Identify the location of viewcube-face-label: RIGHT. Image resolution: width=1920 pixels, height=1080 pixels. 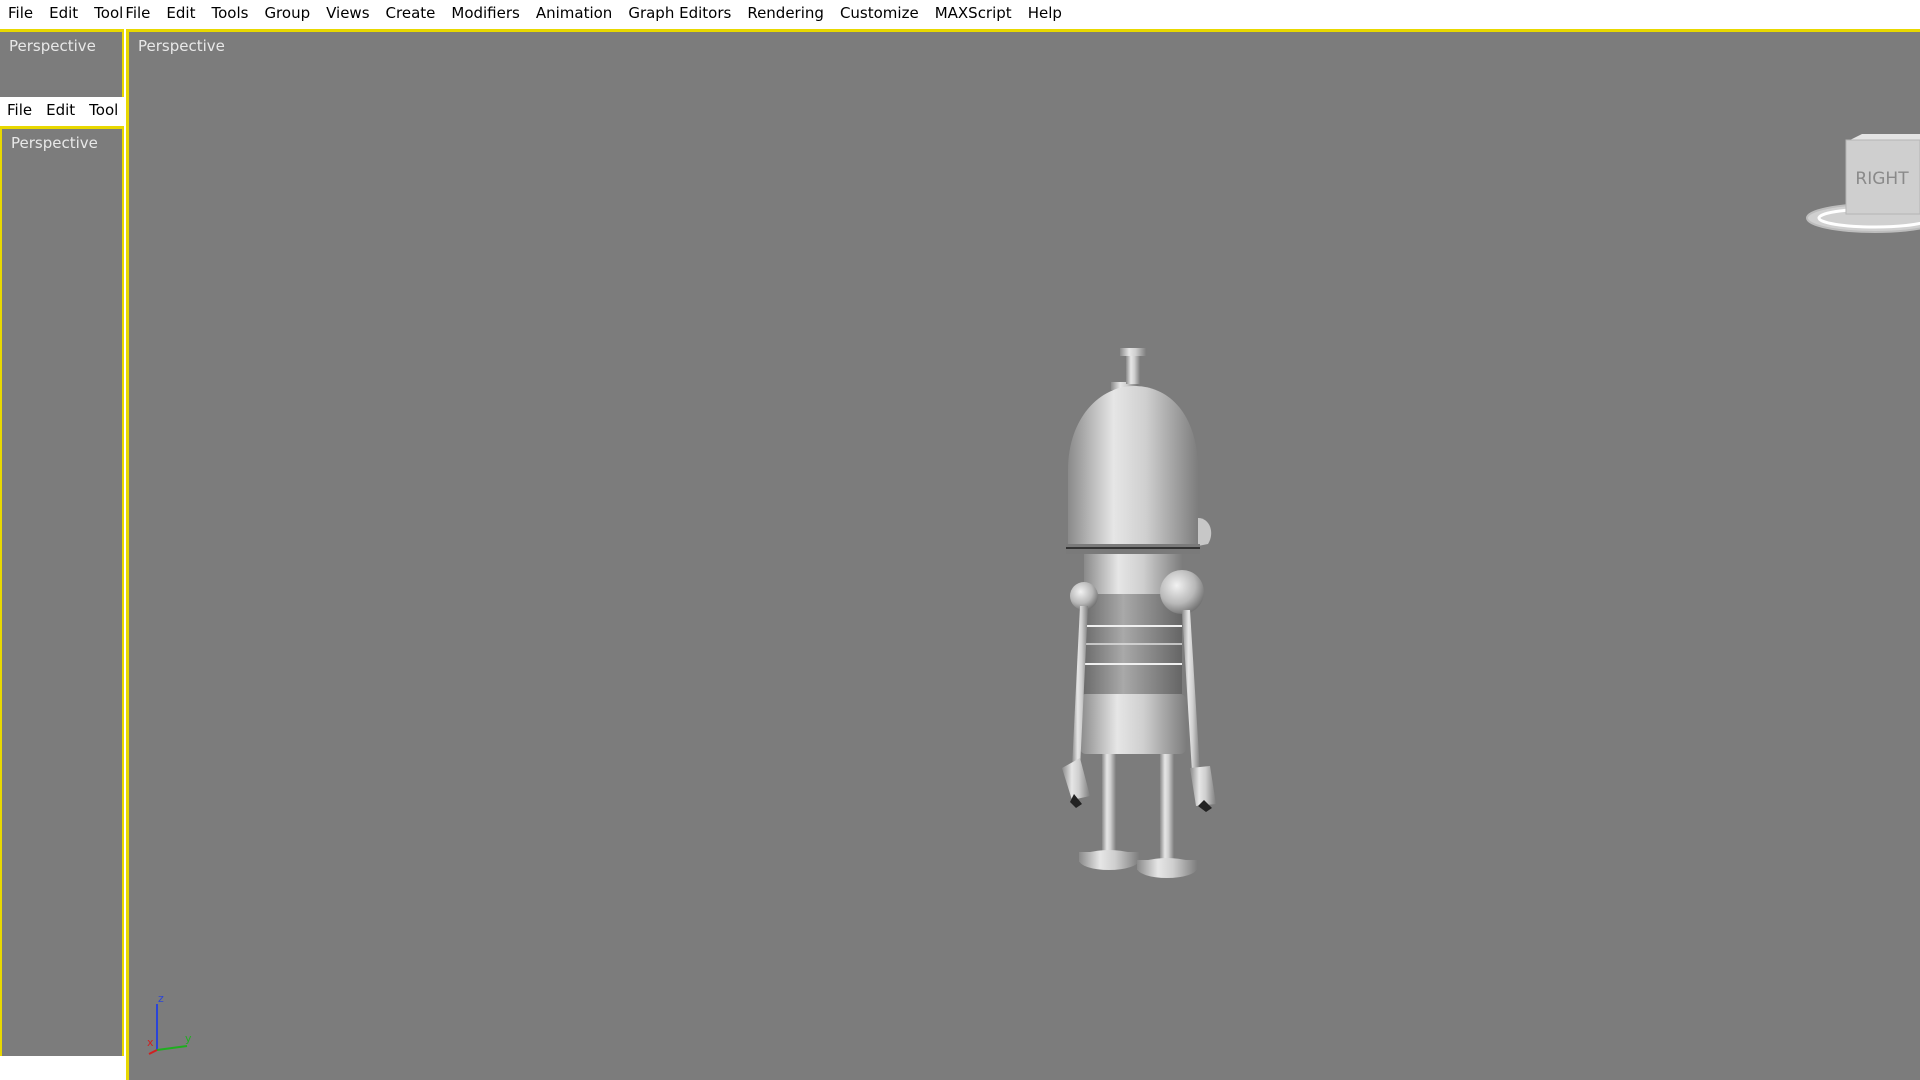
(1882, 179).